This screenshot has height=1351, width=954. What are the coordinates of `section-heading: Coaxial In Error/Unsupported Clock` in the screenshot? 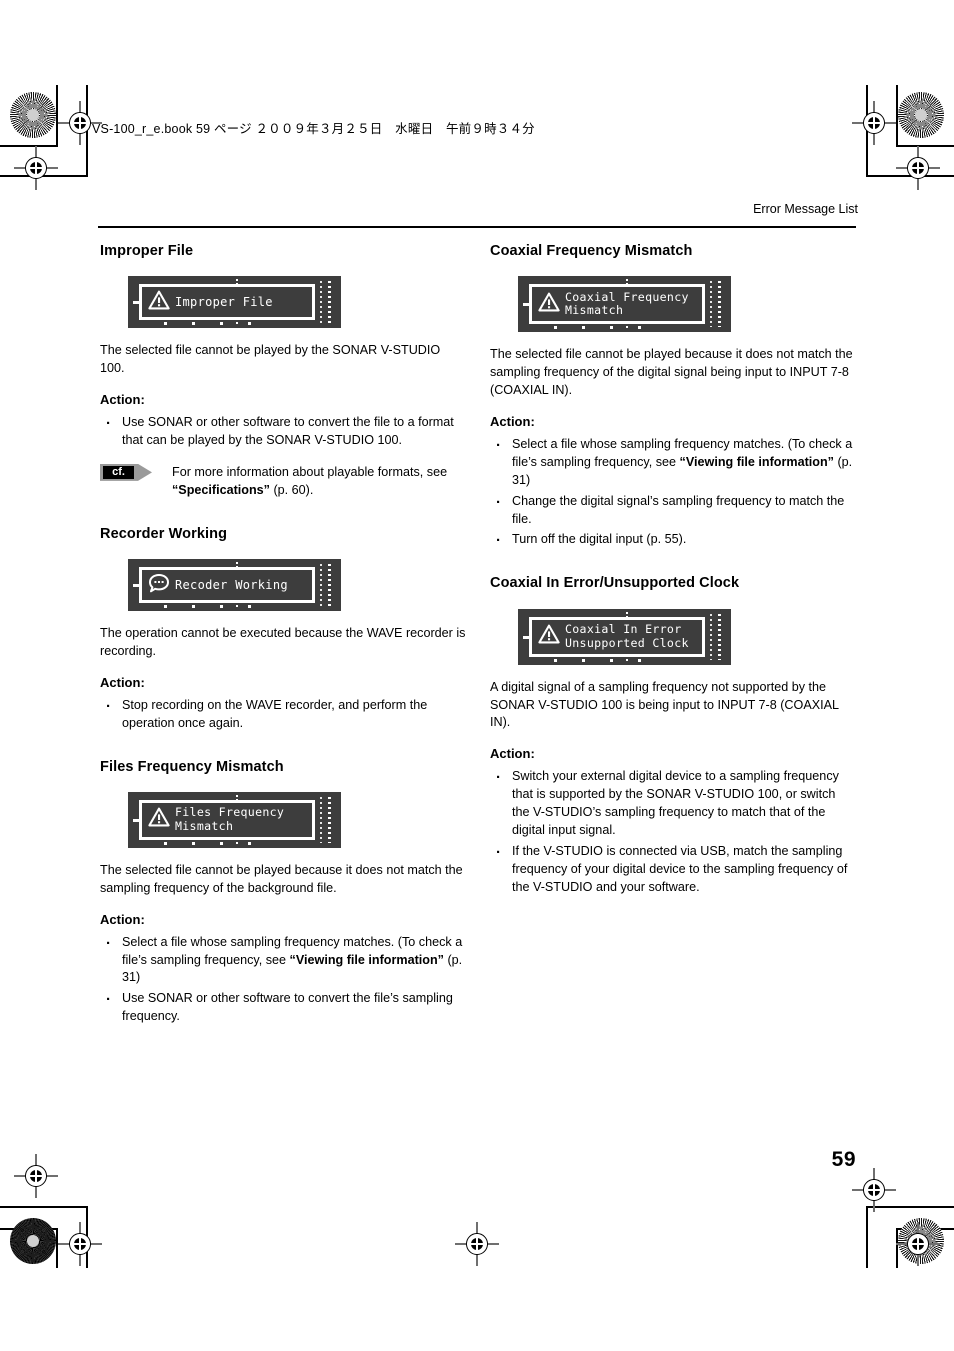 It's located at (615, 583).